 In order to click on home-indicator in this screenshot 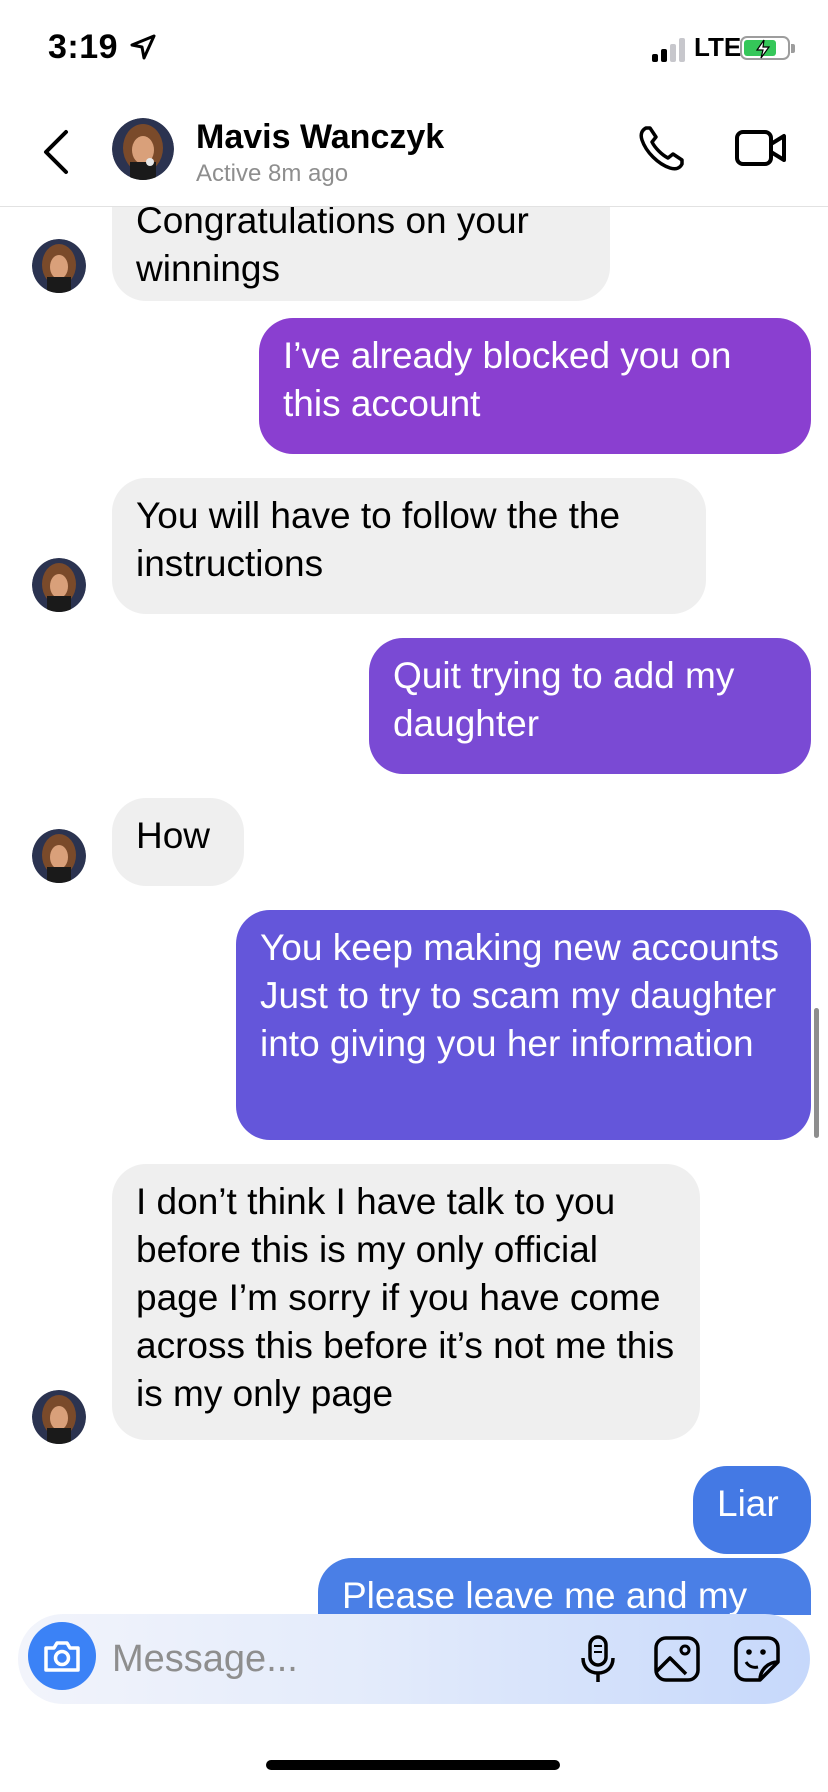, I will do `click(413, 1765)`.